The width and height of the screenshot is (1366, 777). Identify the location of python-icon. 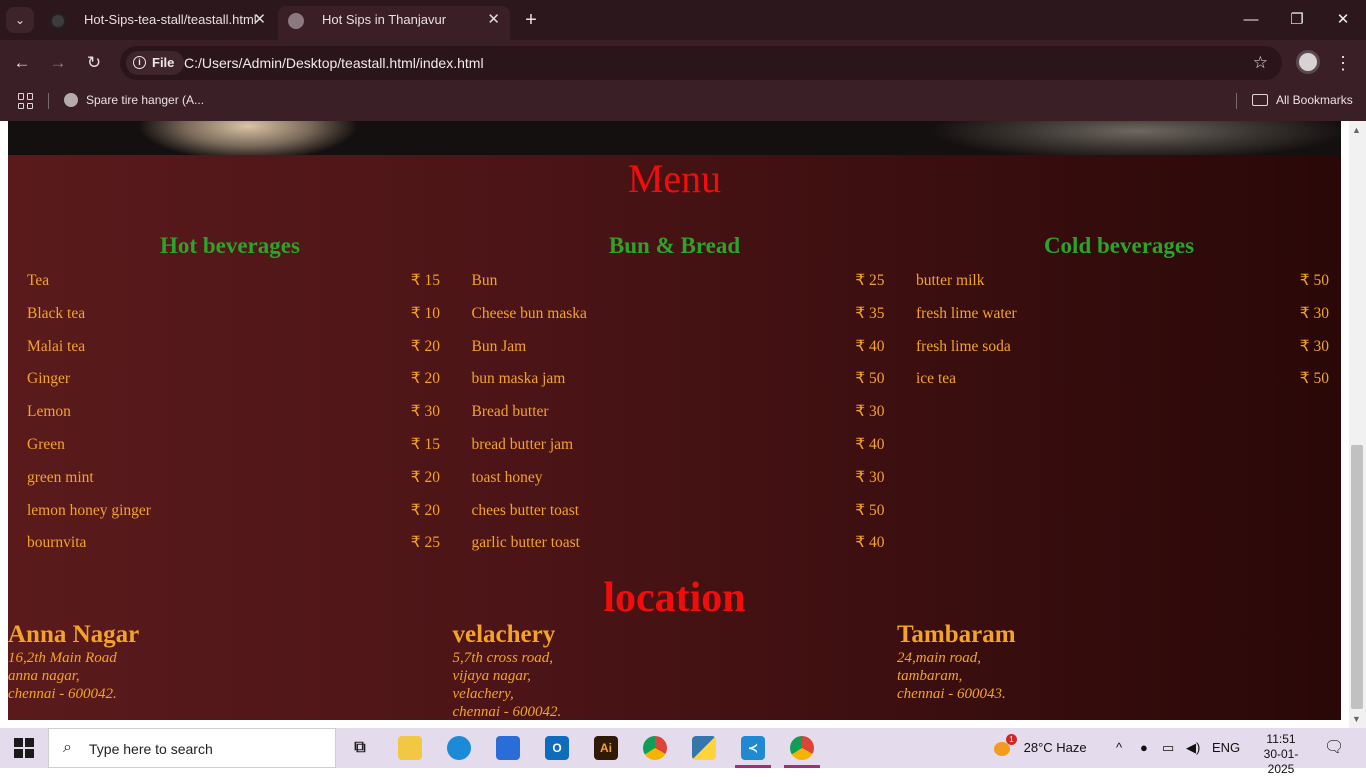
(704, 748).